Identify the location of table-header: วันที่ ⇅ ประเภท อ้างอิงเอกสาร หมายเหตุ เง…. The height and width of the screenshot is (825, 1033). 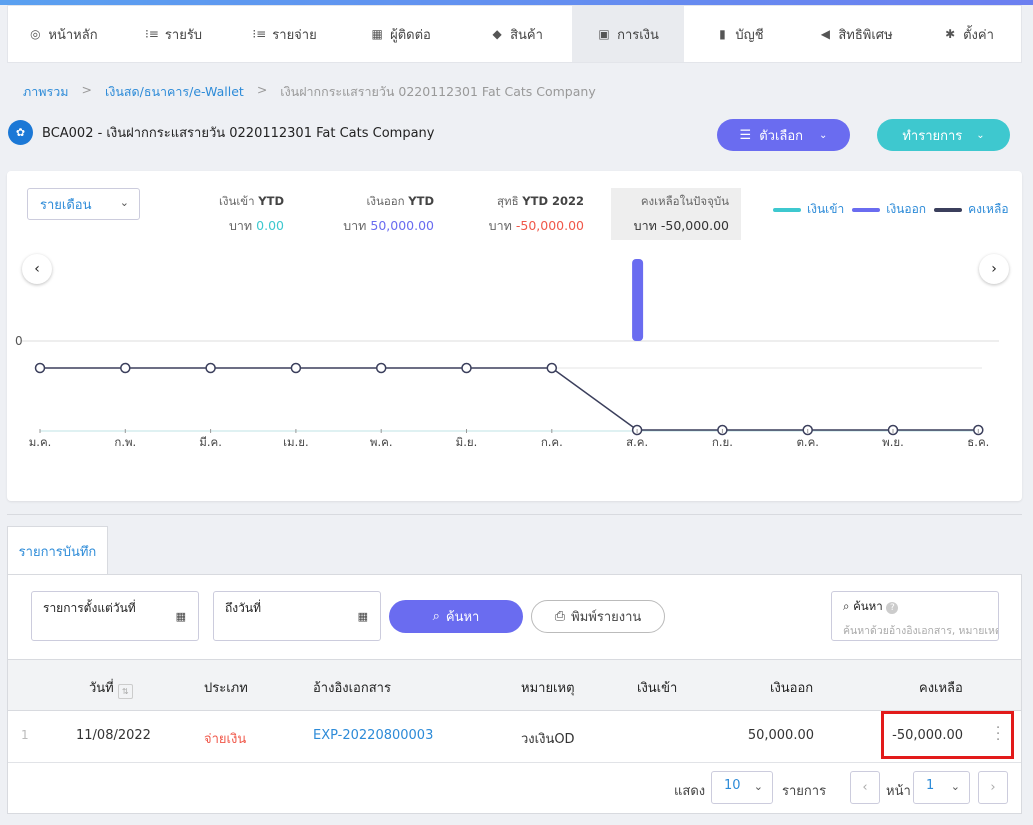
(514, 685).